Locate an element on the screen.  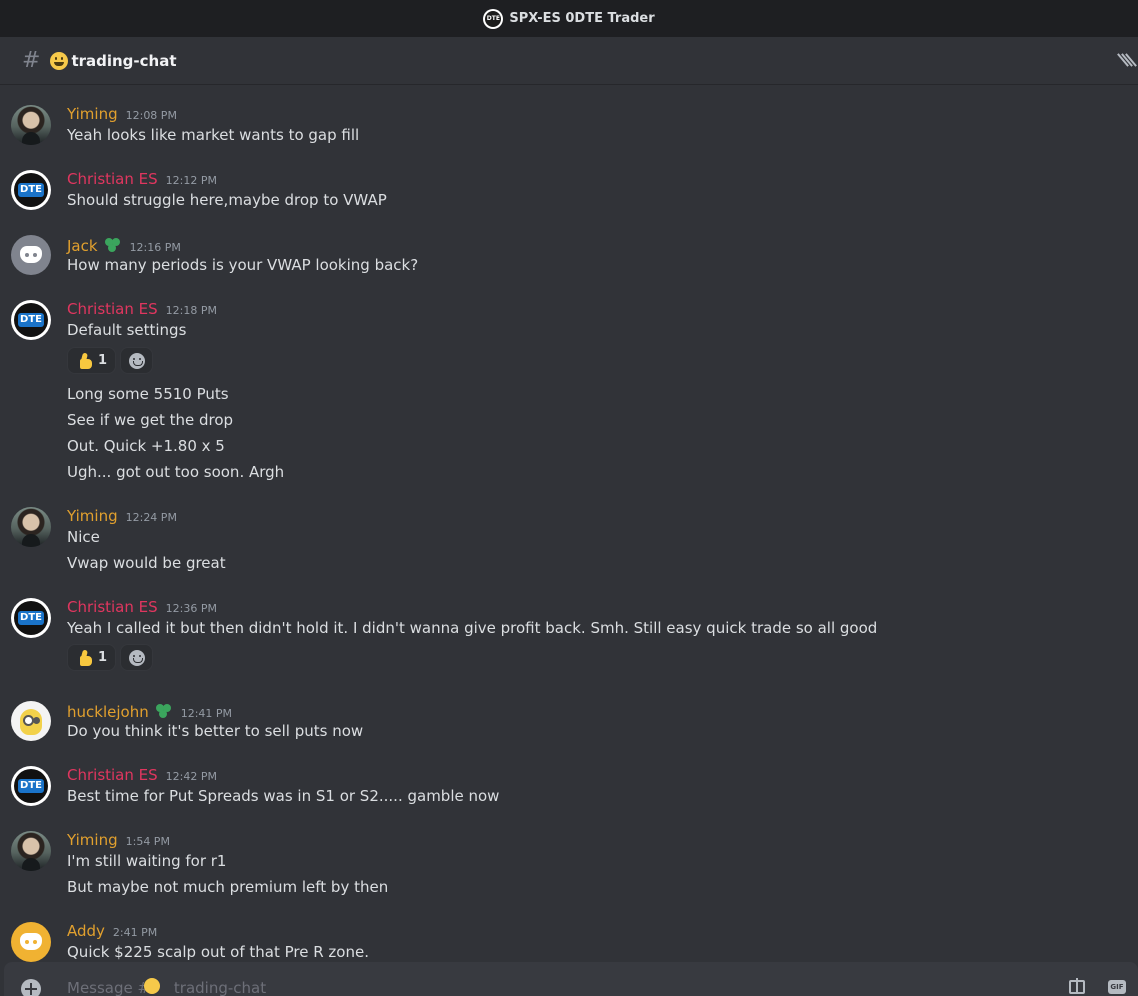
message-text: Out. Quick +1.80 x 5 is located at coordinates (146, 446).